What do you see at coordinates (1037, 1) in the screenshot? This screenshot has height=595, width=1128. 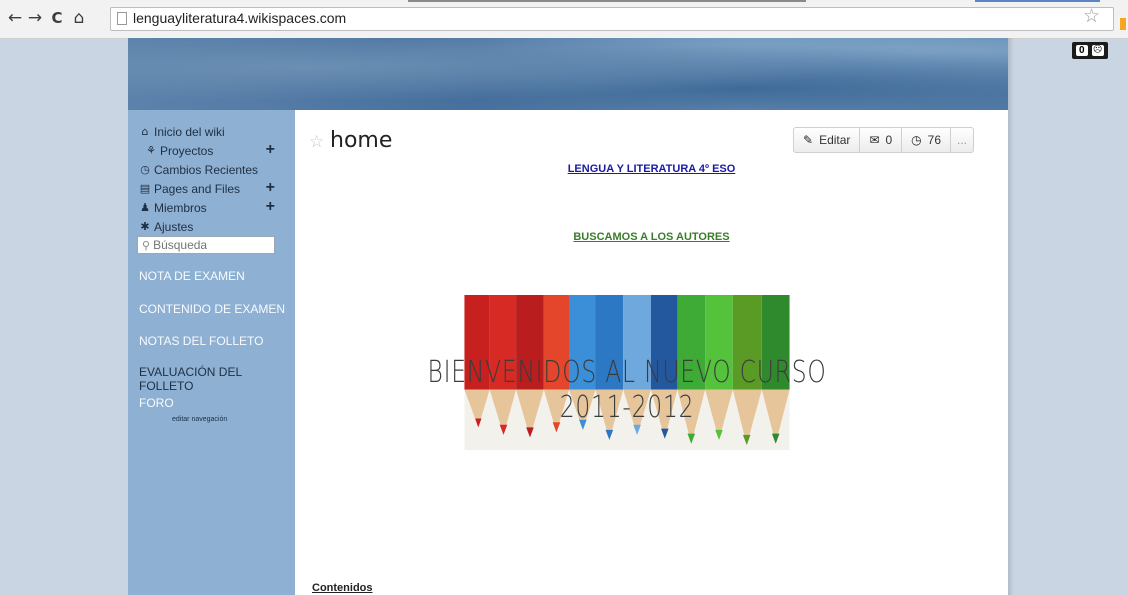 I see `tab-strip-line-active` at bounding box center [1037, 1].